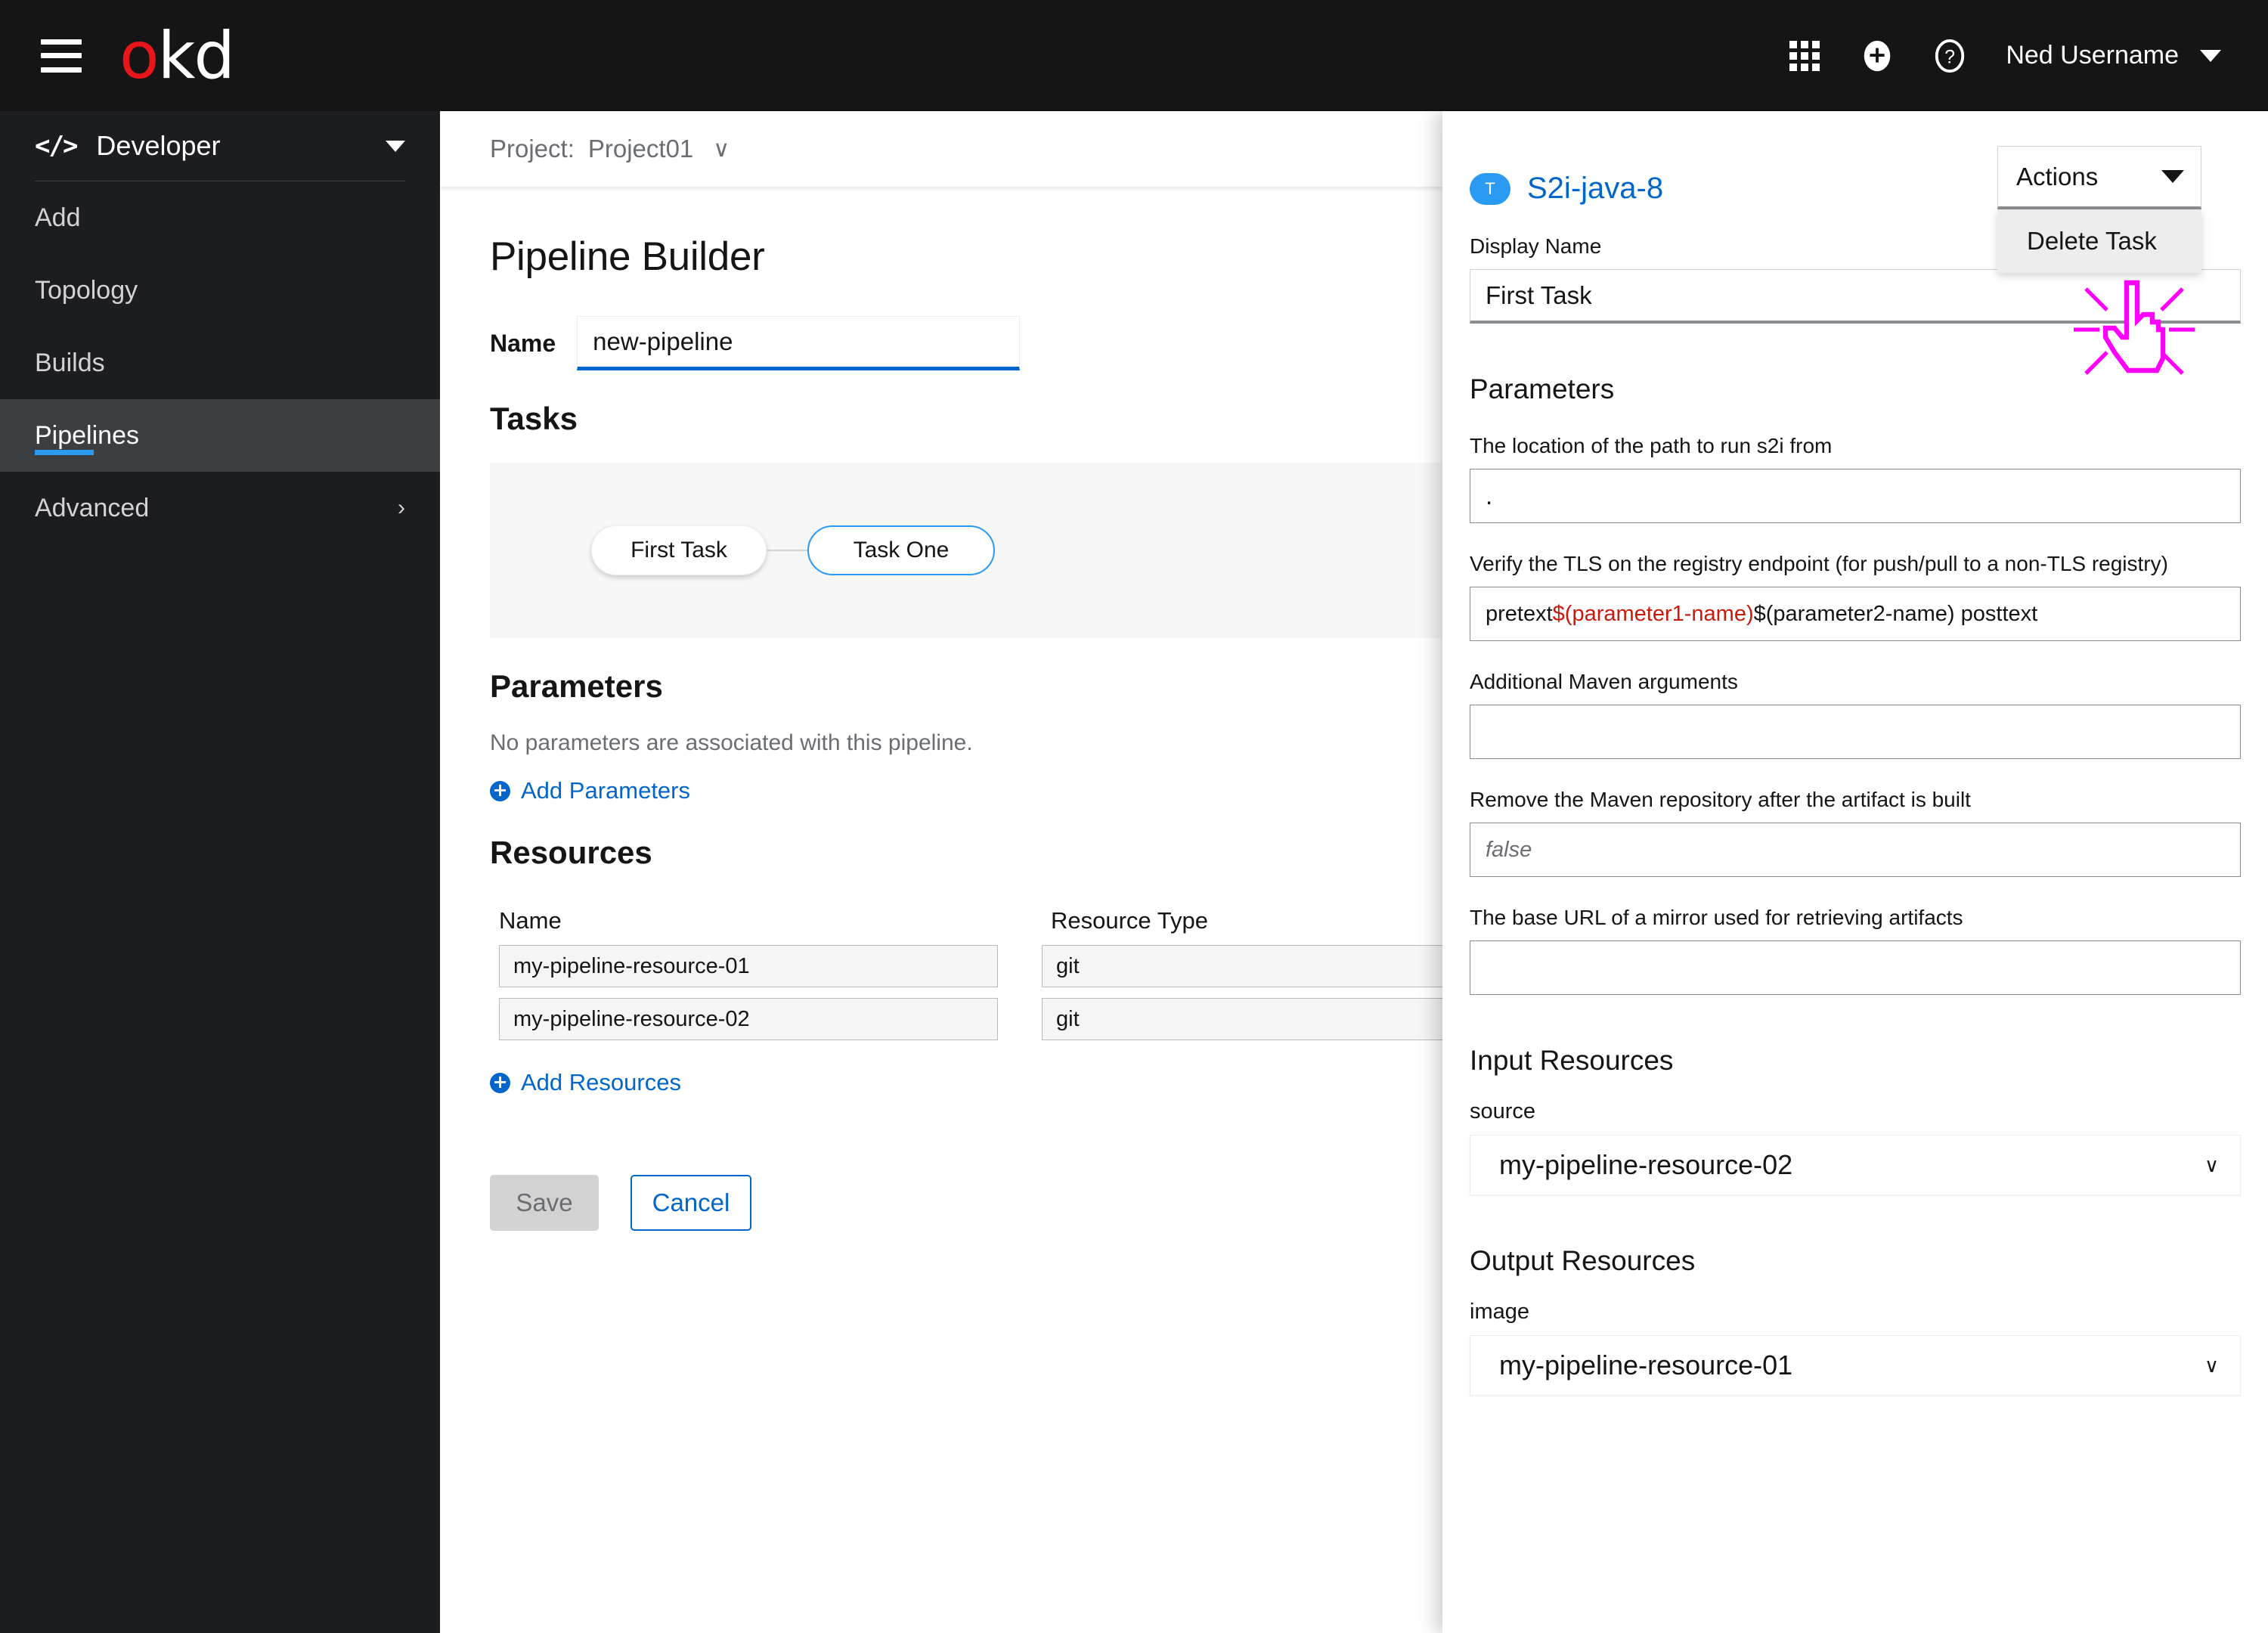 The height and width of the screenshot is (1633, 2268). I want to click on perspective-label: Developer, so click(158, 145).